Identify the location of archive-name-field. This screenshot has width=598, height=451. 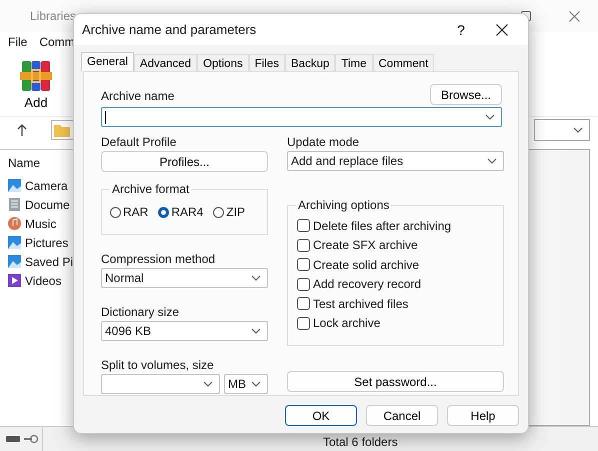
(301, 117).